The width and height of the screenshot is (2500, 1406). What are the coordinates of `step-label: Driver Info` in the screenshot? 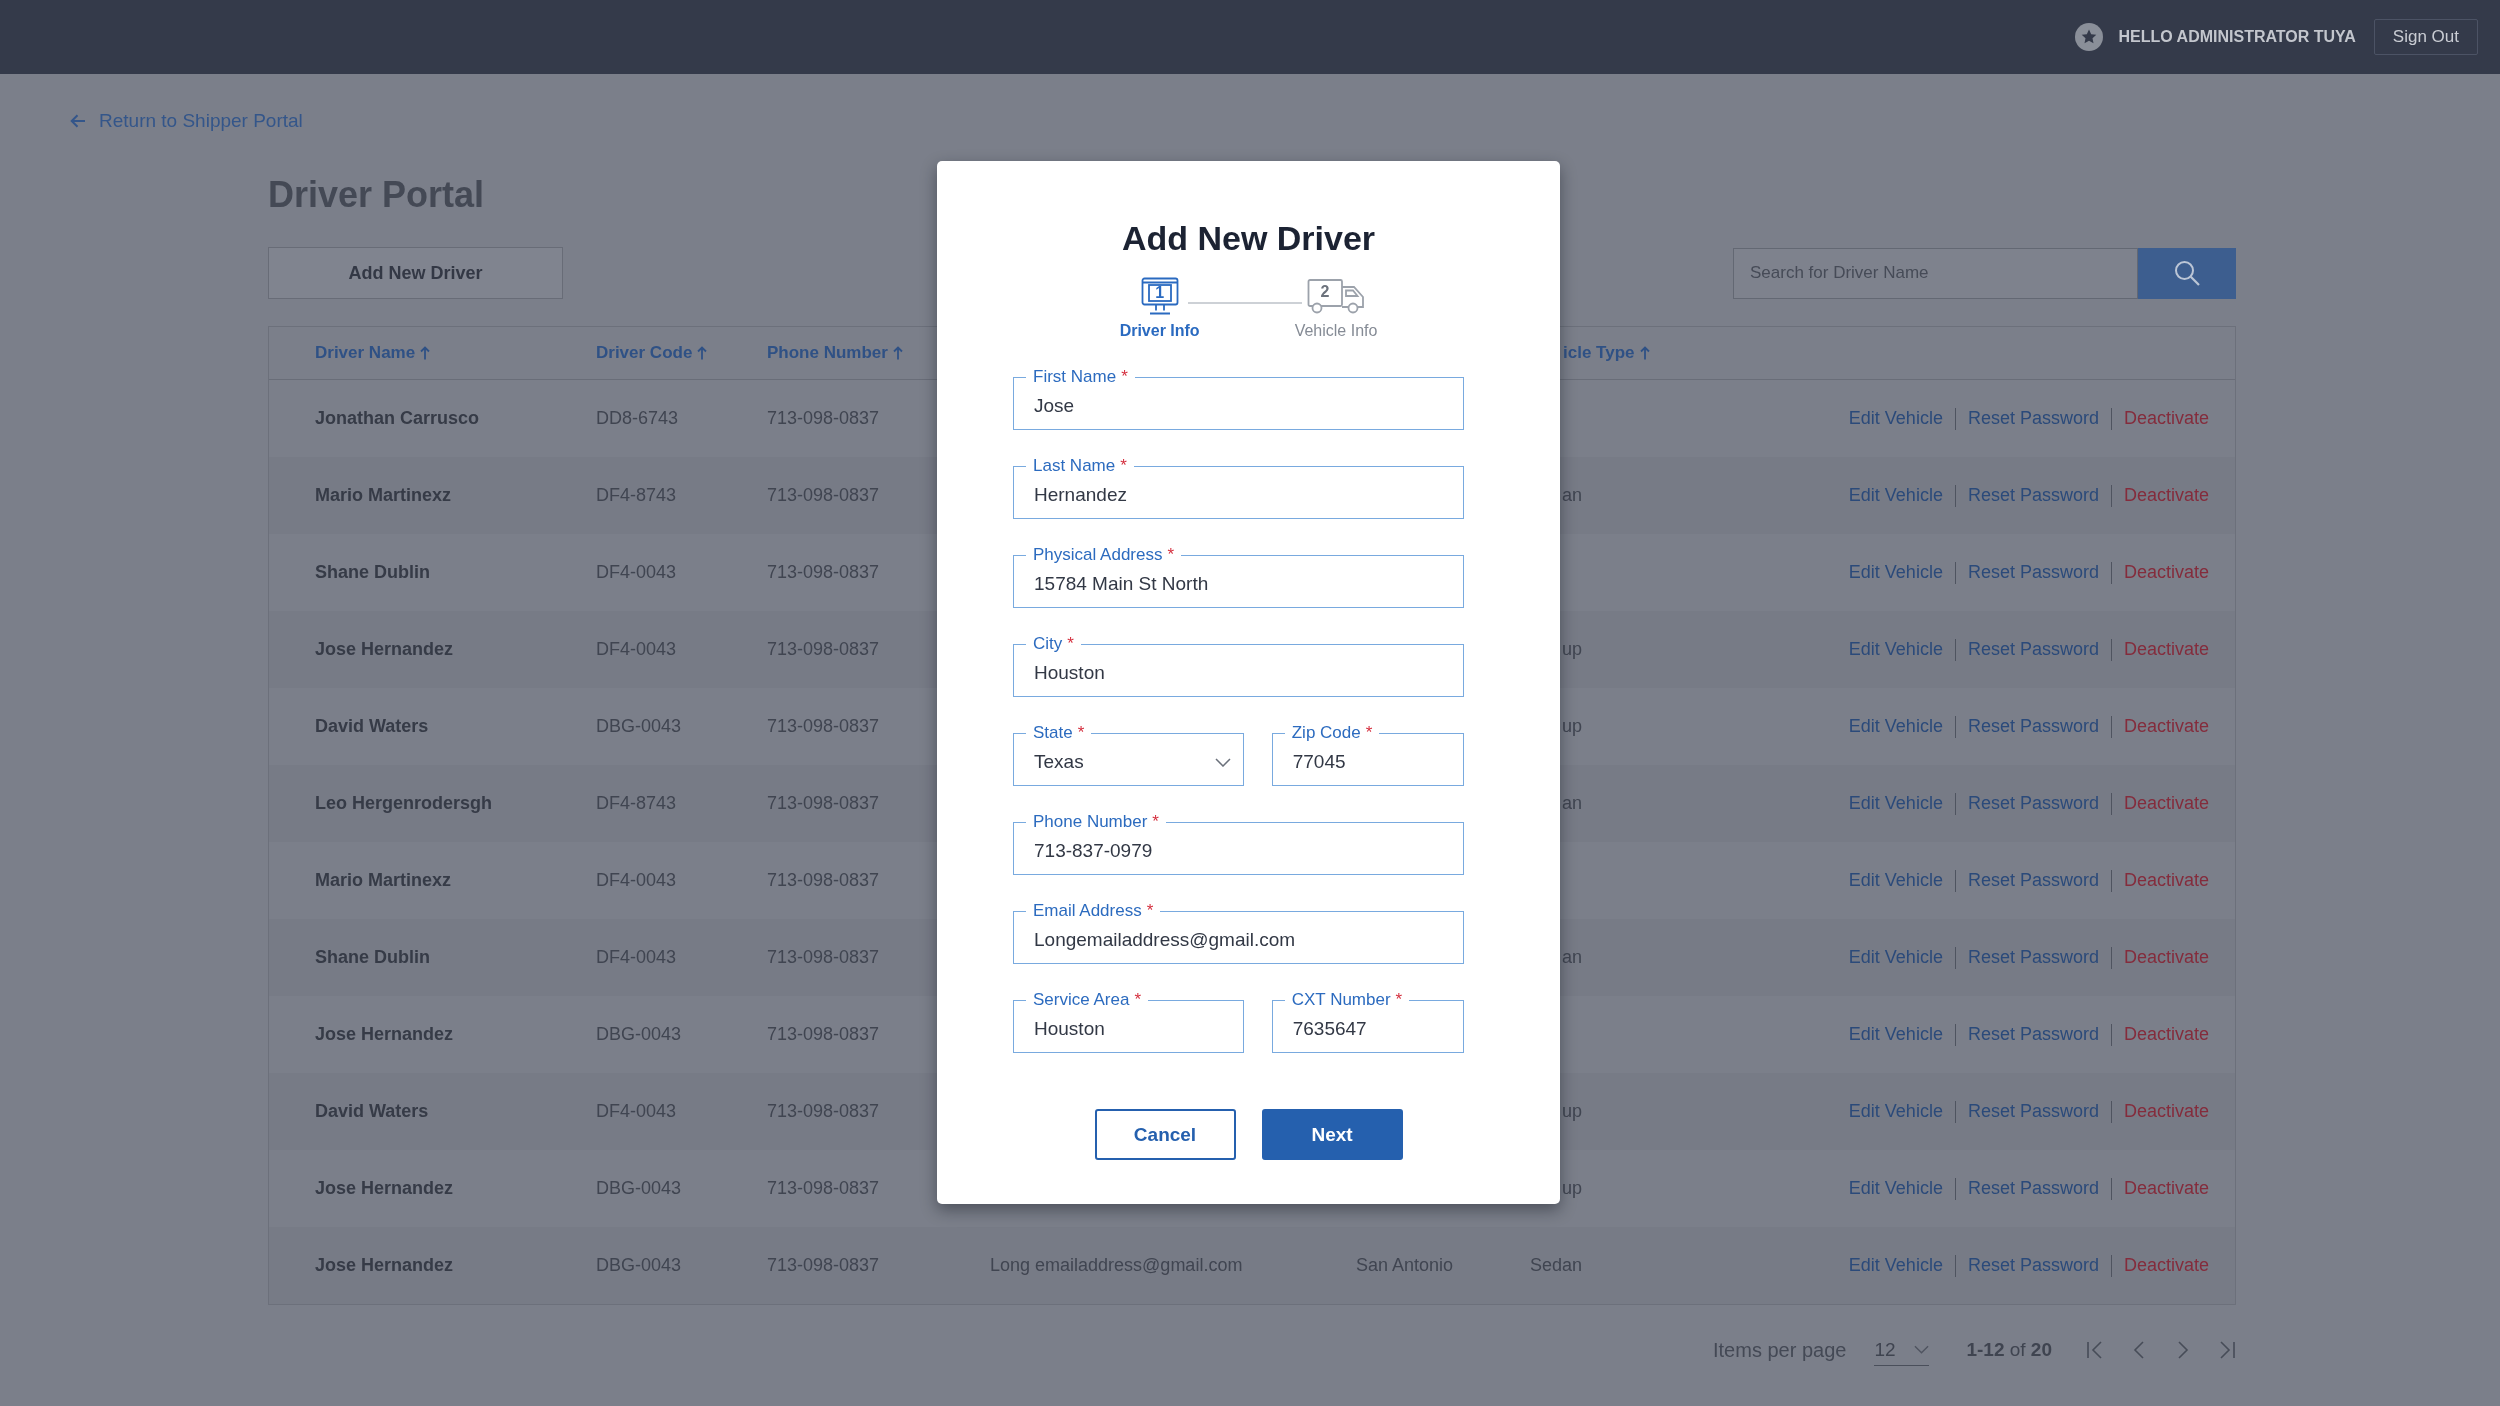 It's located at (1159, 331).